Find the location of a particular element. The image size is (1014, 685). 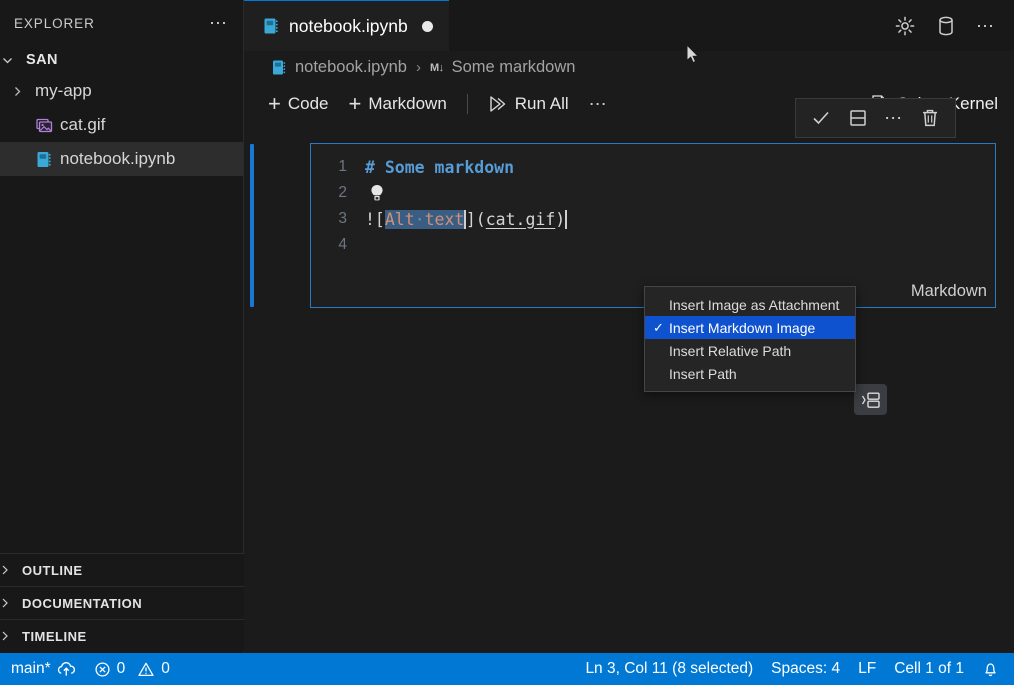

line-middle: ]( is located at coordinates (475, 219).